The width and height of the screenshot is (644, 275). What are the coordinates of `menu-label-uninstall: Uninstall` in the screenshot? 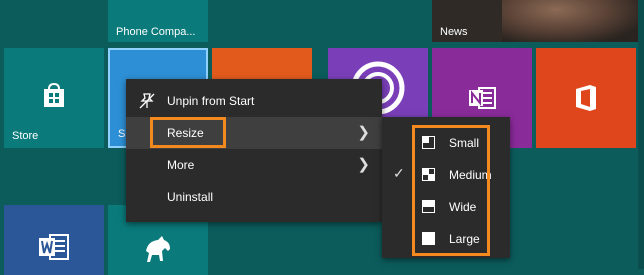 It's located at (190, 197).